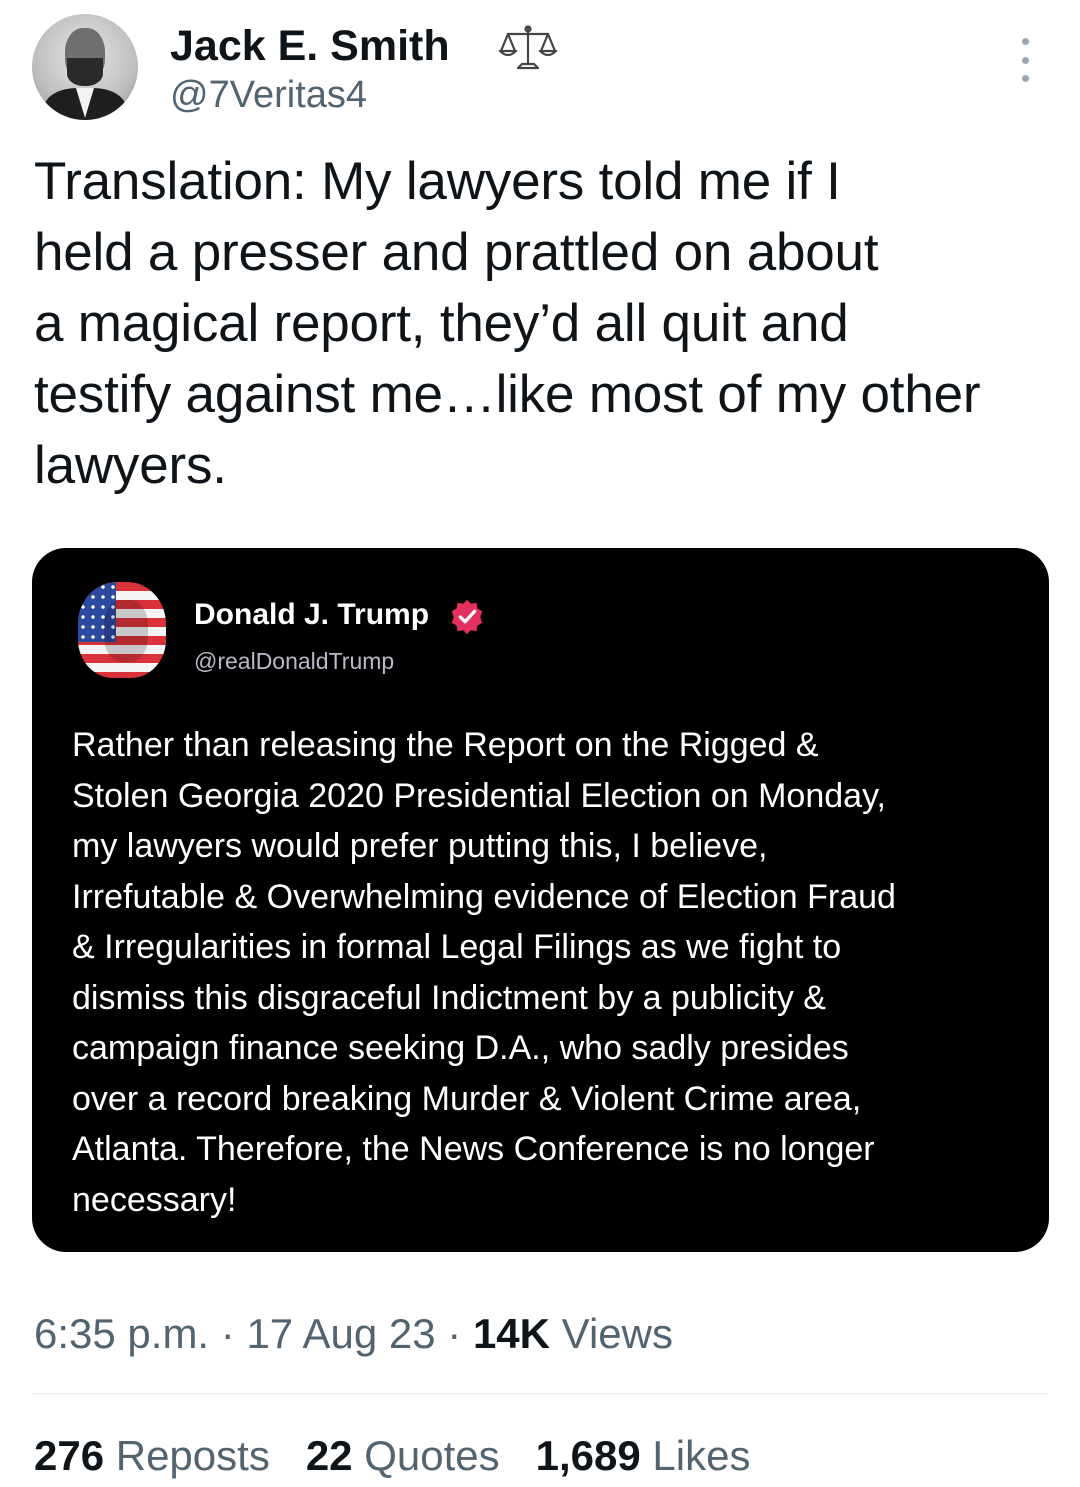 The width and height of the screenshot is (1080, 1487). I want to click on quoted-author-handle: @realDonaldTrump, so click(294, 661).